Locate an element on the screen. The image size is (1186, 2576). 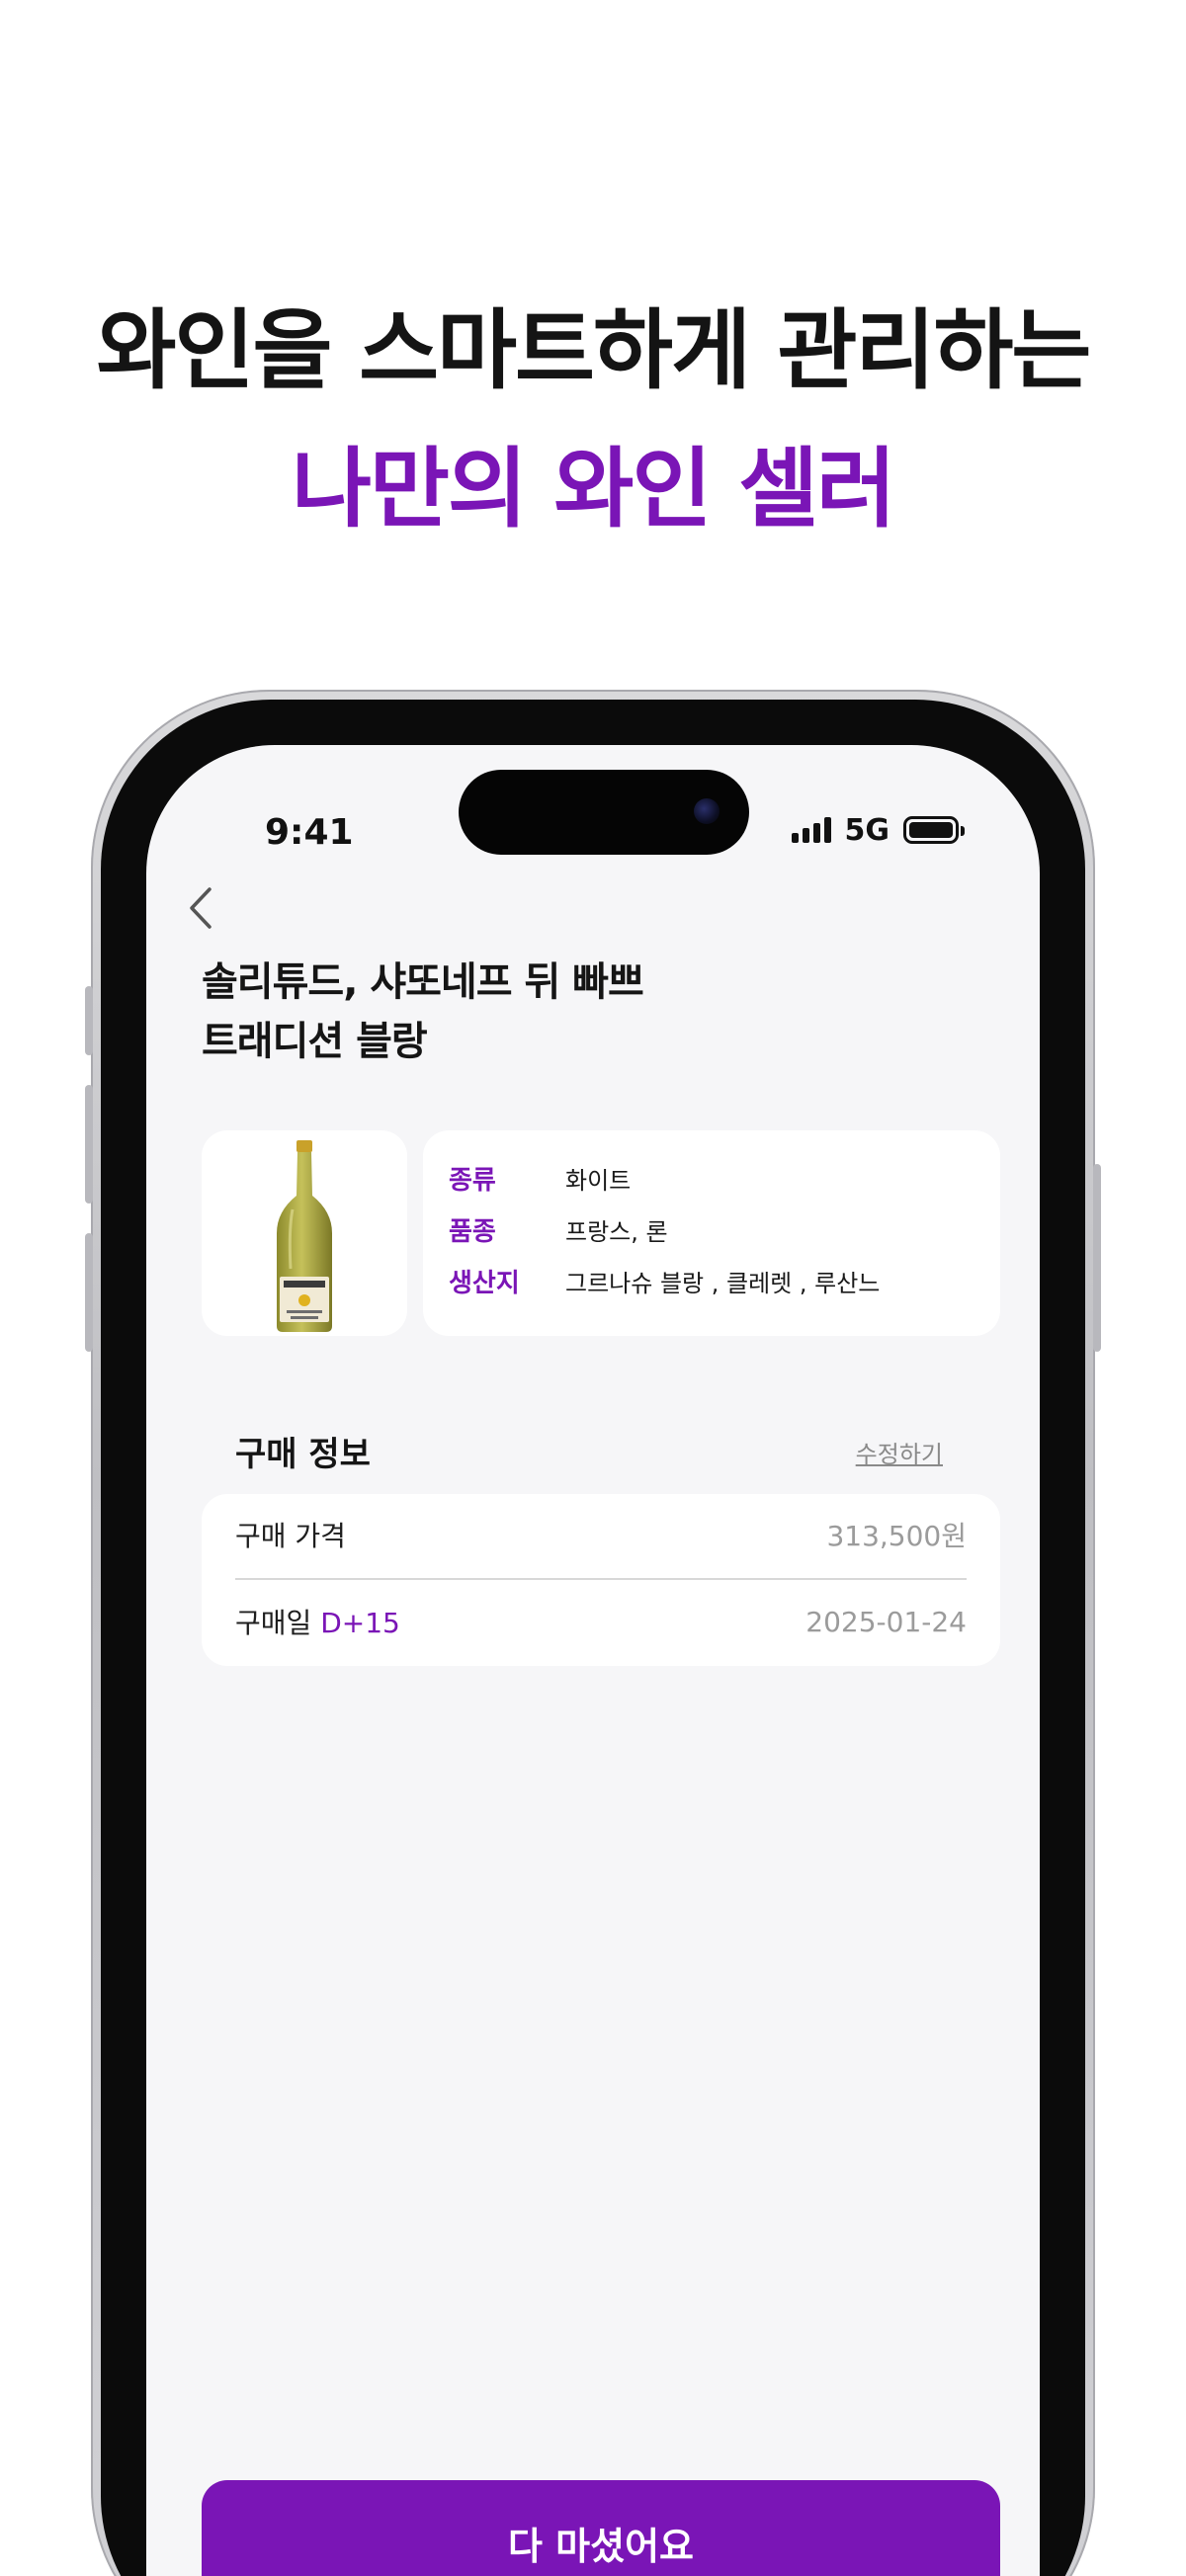
chevron-left-icon is located at coordinates (201, 908).